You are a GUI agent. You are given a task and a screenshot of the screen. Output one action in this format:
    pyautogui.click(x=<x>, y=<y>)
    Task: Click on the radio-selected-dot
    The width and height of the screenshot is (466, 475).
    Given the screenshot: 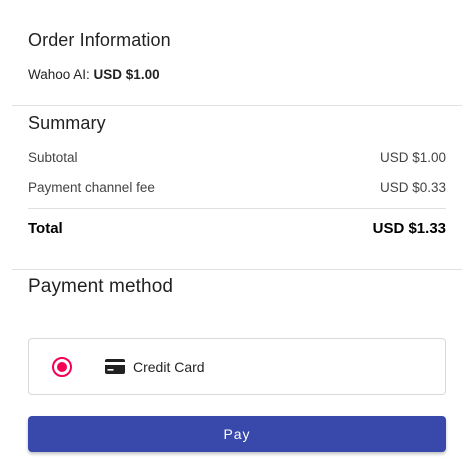 What is the action you would take?
    pyautogui.click(x=62, y=366)
    